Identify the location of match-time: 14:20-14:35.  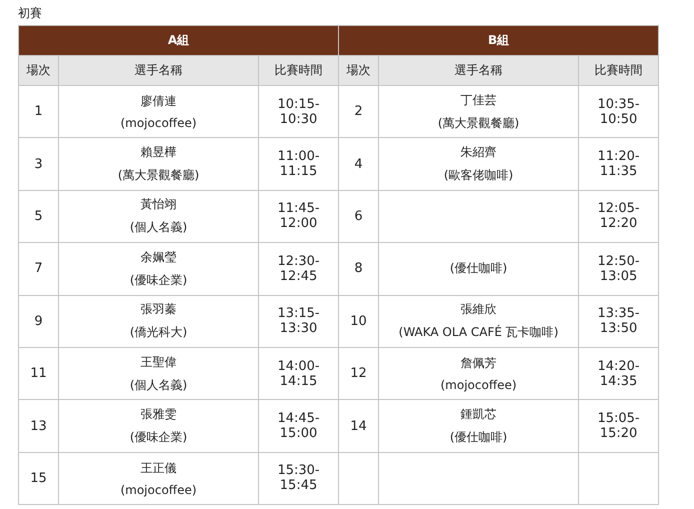
(618, 373).